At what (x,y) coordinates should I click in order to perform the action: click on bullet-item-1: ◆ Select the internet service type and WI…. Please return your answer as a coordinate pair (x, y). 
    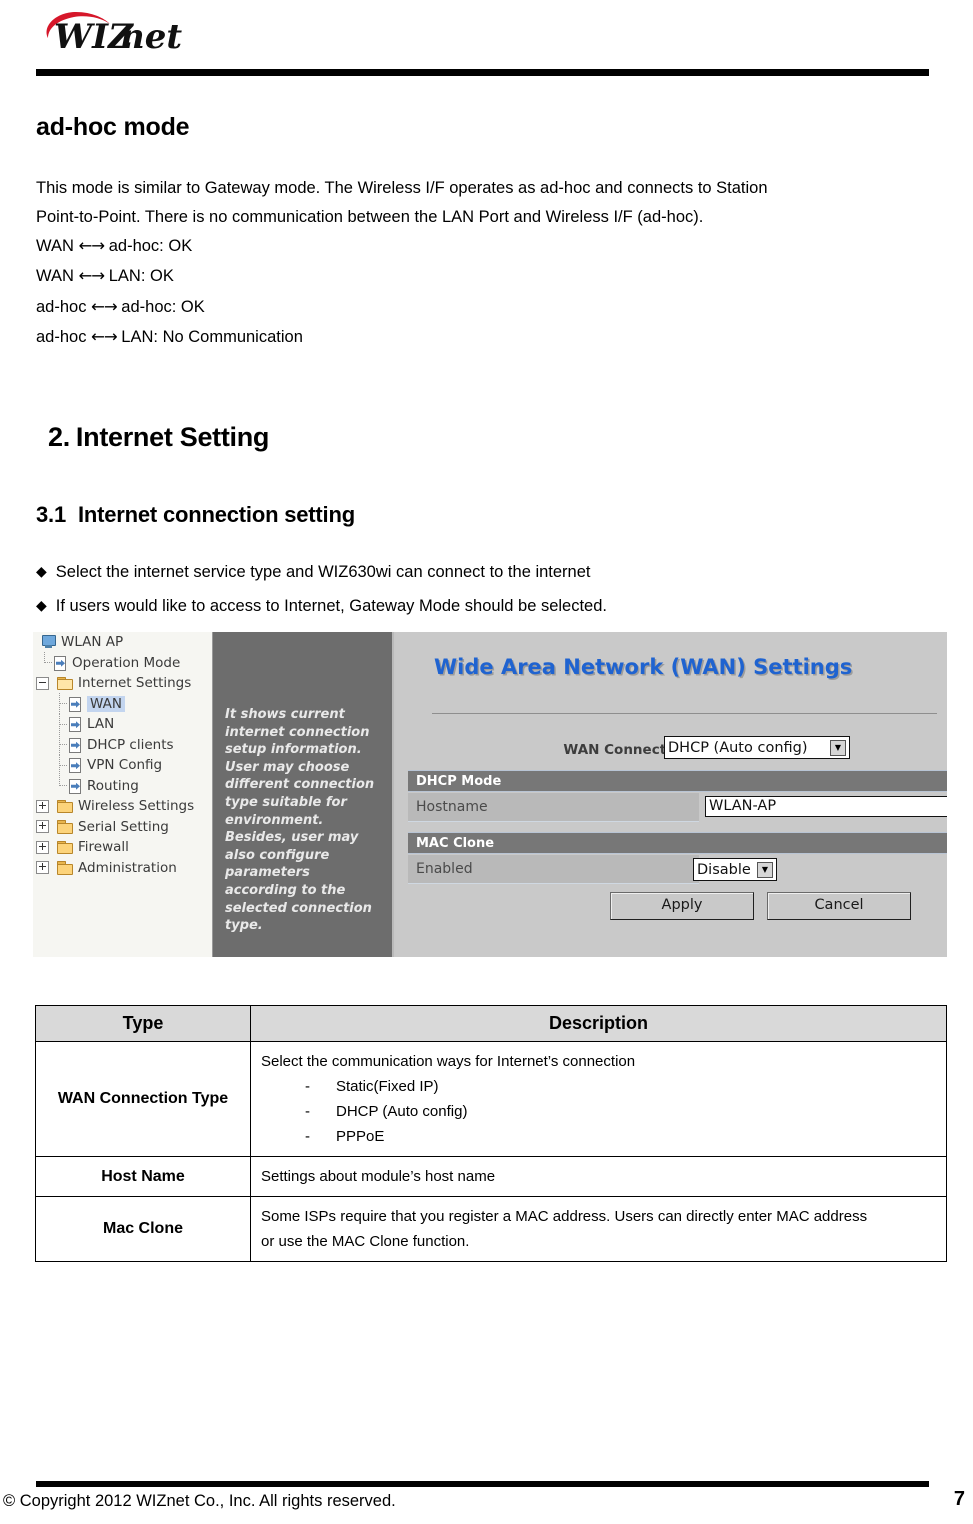
    Looking at the image, I should click on (313, 572).